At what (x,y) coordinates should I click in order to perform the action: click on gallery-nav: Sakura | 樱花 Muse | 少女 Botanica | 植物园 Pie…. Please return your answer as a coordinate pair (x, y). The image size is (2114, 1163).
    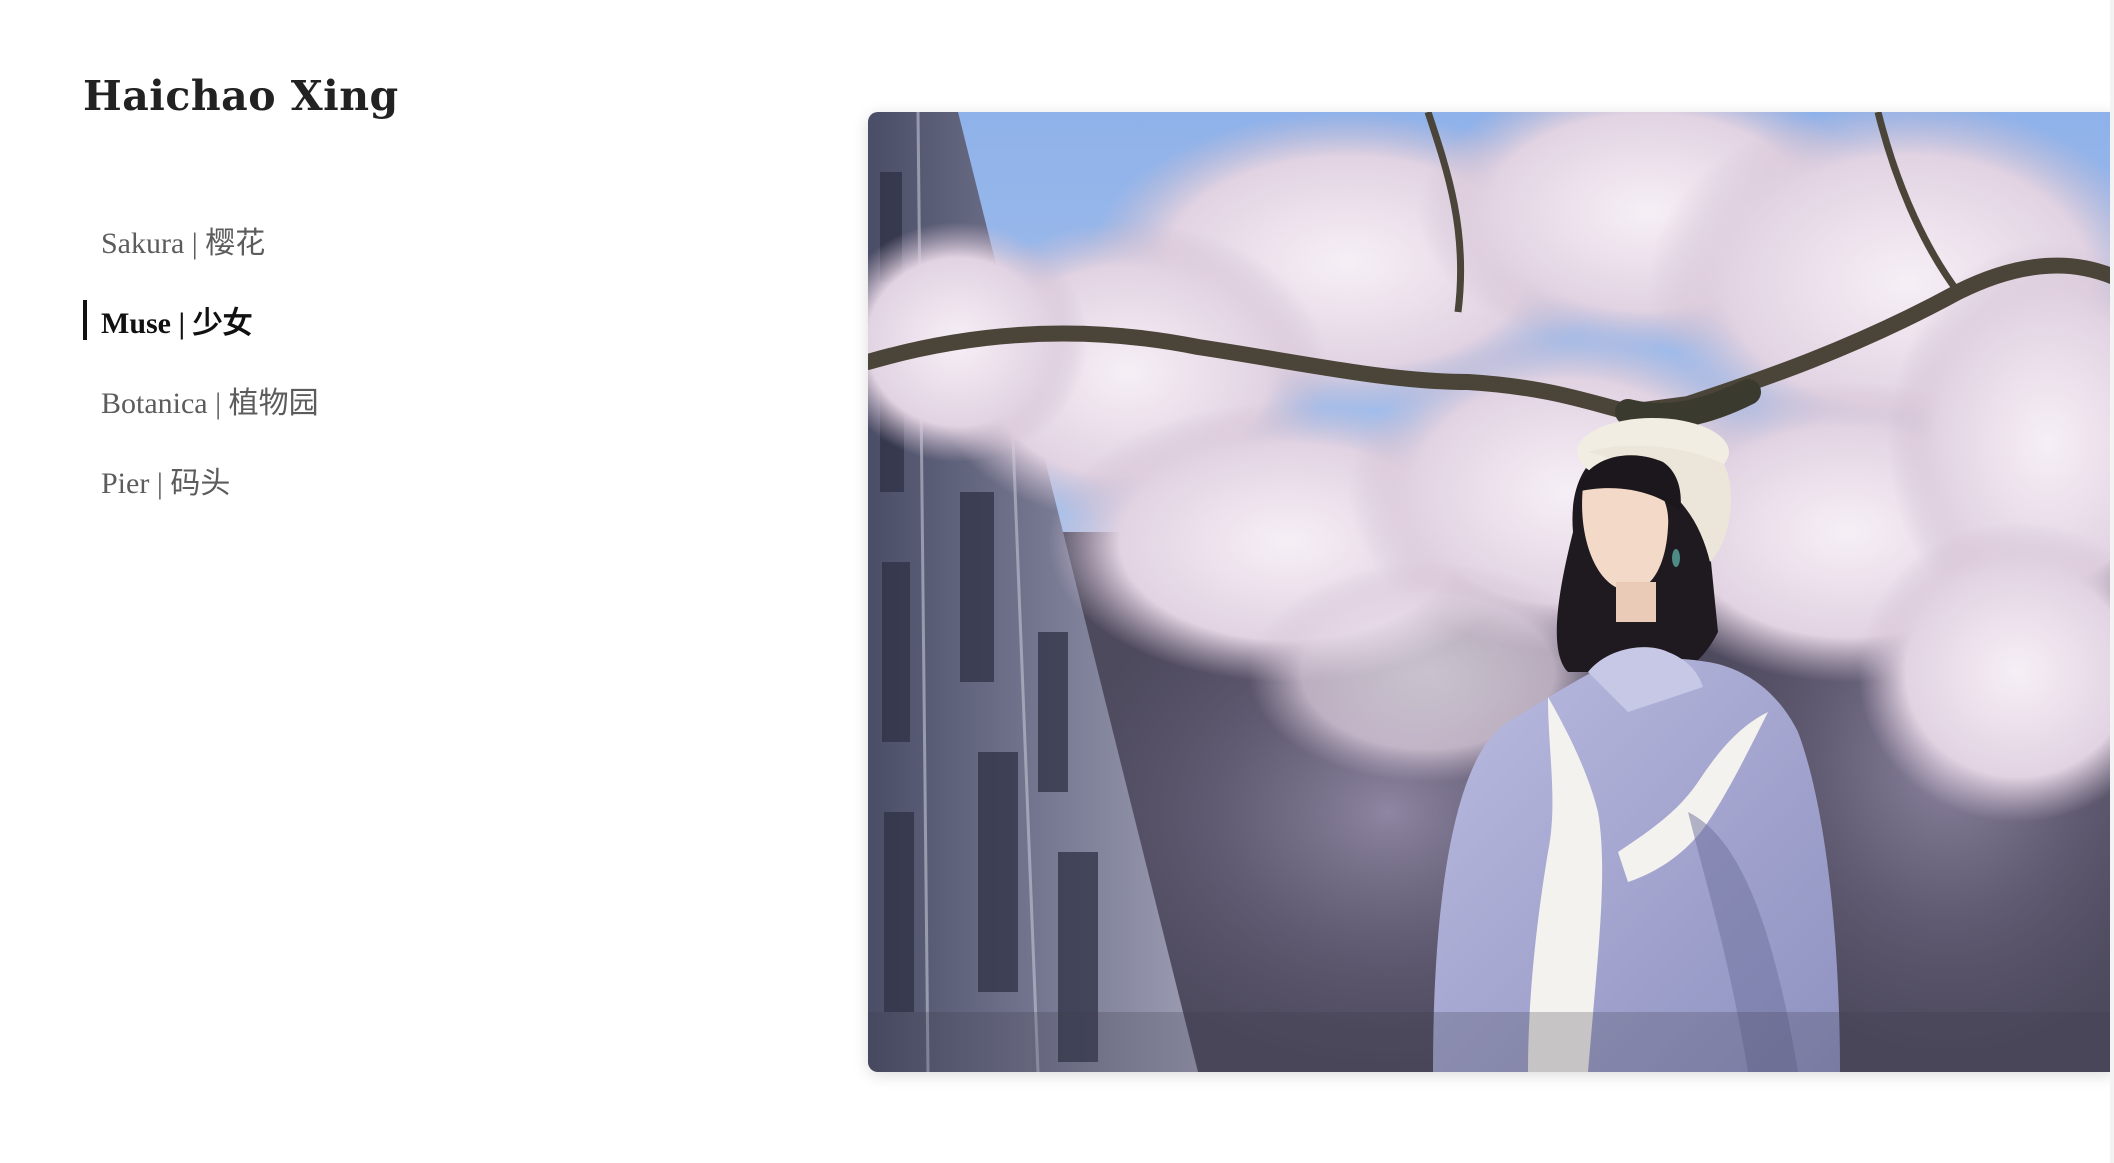
    Looking at the image, I should click on (293, 378).